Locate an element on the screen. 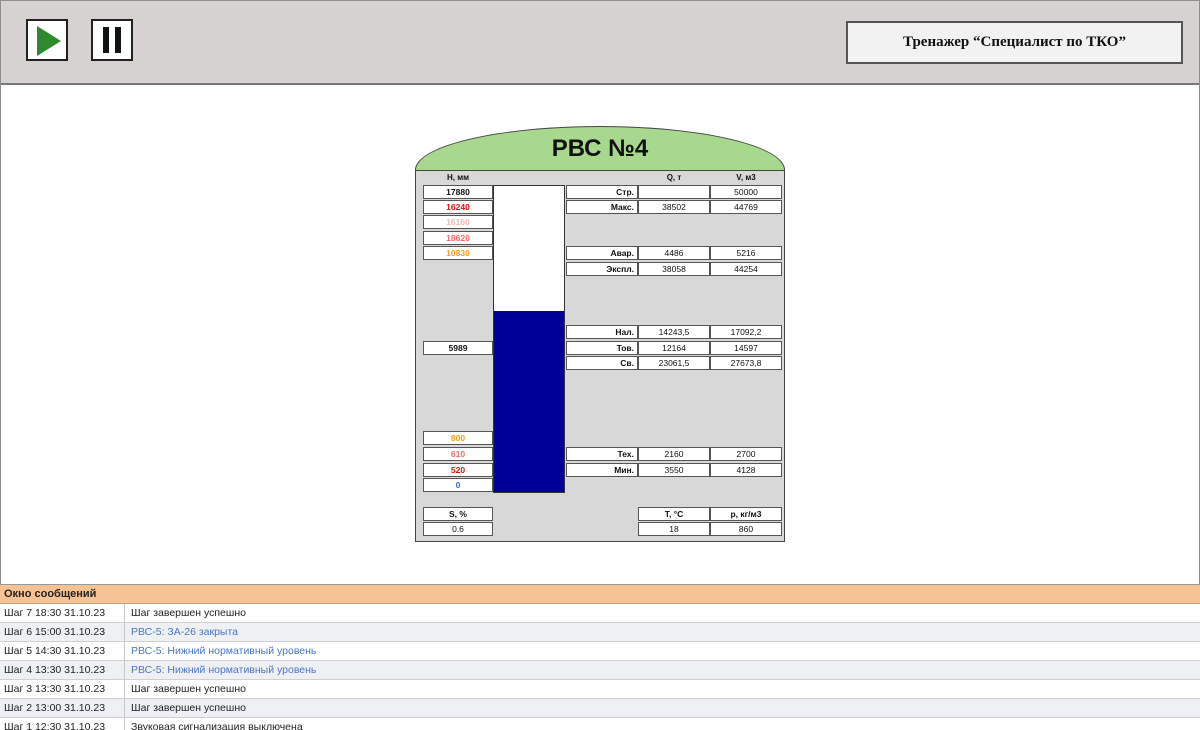  row-label: Мин. is located at coordinates (602, 470).